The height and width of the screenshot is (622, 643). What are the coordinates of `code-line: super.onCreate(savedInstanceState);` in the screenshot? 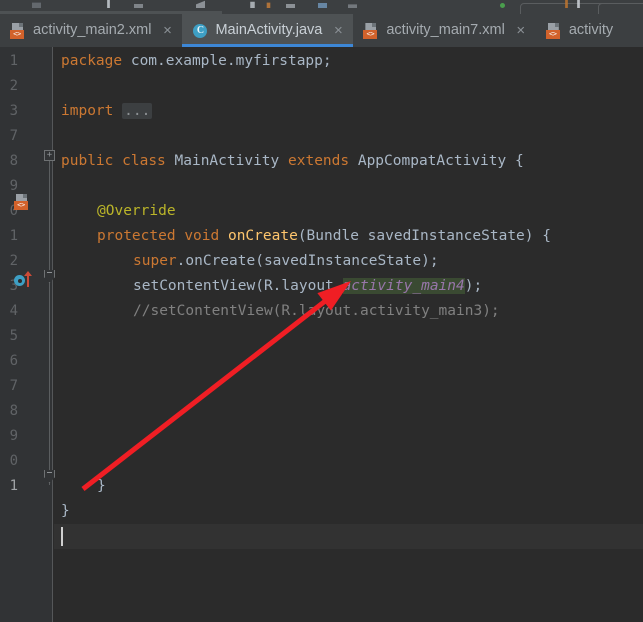 It's located at (250, 261).